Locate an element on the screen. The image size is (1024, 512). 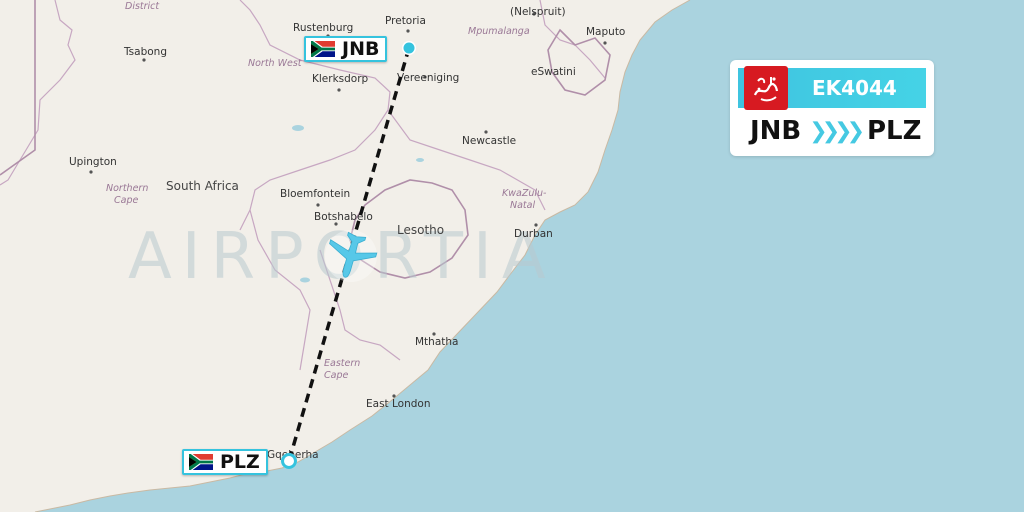
route-origin: JNB is located at coordinates (776, 131).